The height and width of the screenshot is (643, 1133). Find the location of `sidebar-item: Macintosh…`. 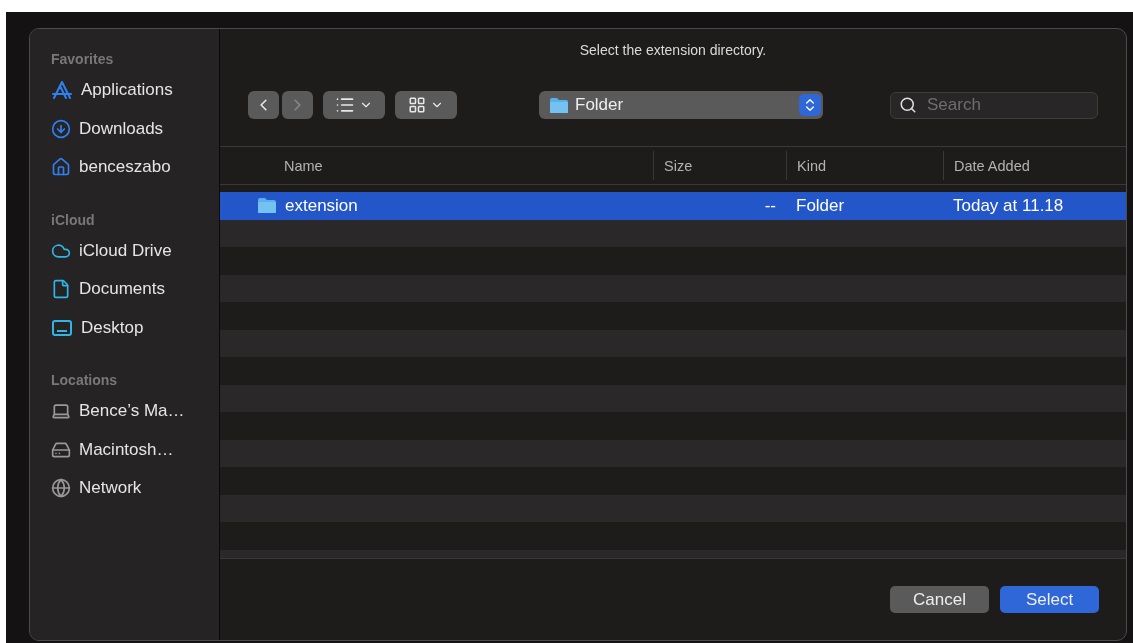

sidebar-item: Macintosh… is located at coordinates (126, 449).